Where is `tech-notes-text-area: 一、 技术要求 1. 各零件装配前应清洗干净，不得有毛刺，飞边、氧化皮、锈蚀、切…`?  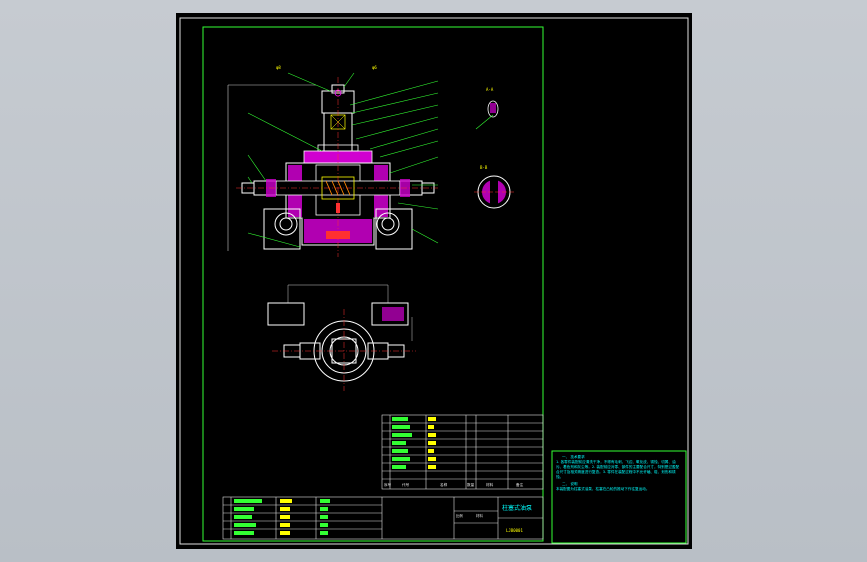 tech-notes-text-area: 一、 技术要求 1. 各零件装配前应清洗干净，不得有毛刺，飞边、氧化皮、锈蚀、切… is located at coordinates (618, 473).